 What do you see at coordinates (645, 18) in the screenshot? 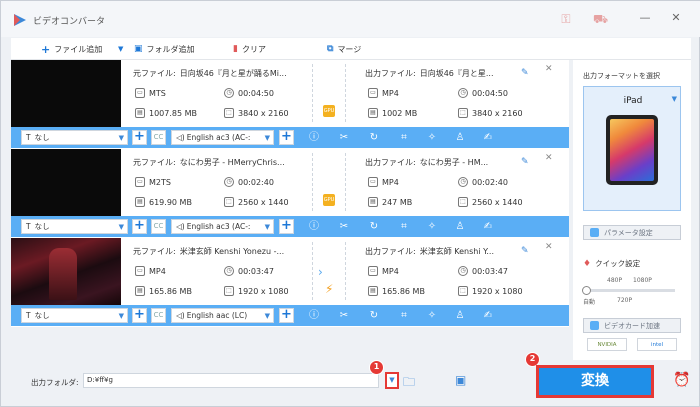
I see `minimize-icon: —` at bounding box center [645, 18].